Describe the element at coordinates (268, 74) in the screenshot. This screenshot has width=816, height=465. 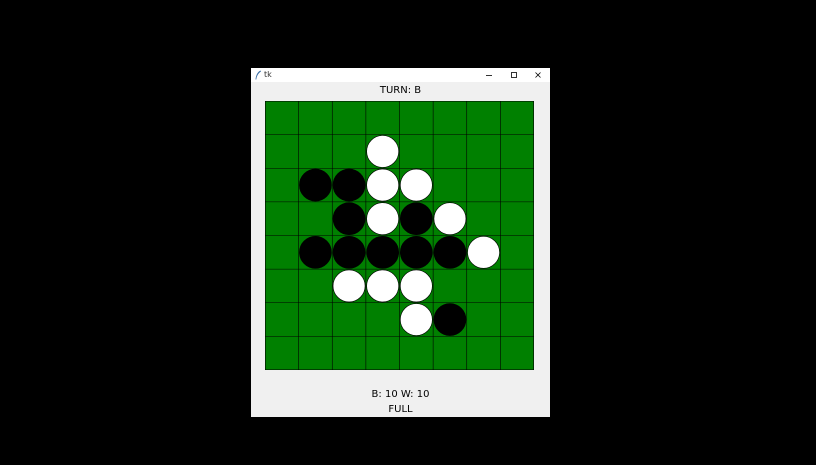
I see `window-title: tk` at that location.